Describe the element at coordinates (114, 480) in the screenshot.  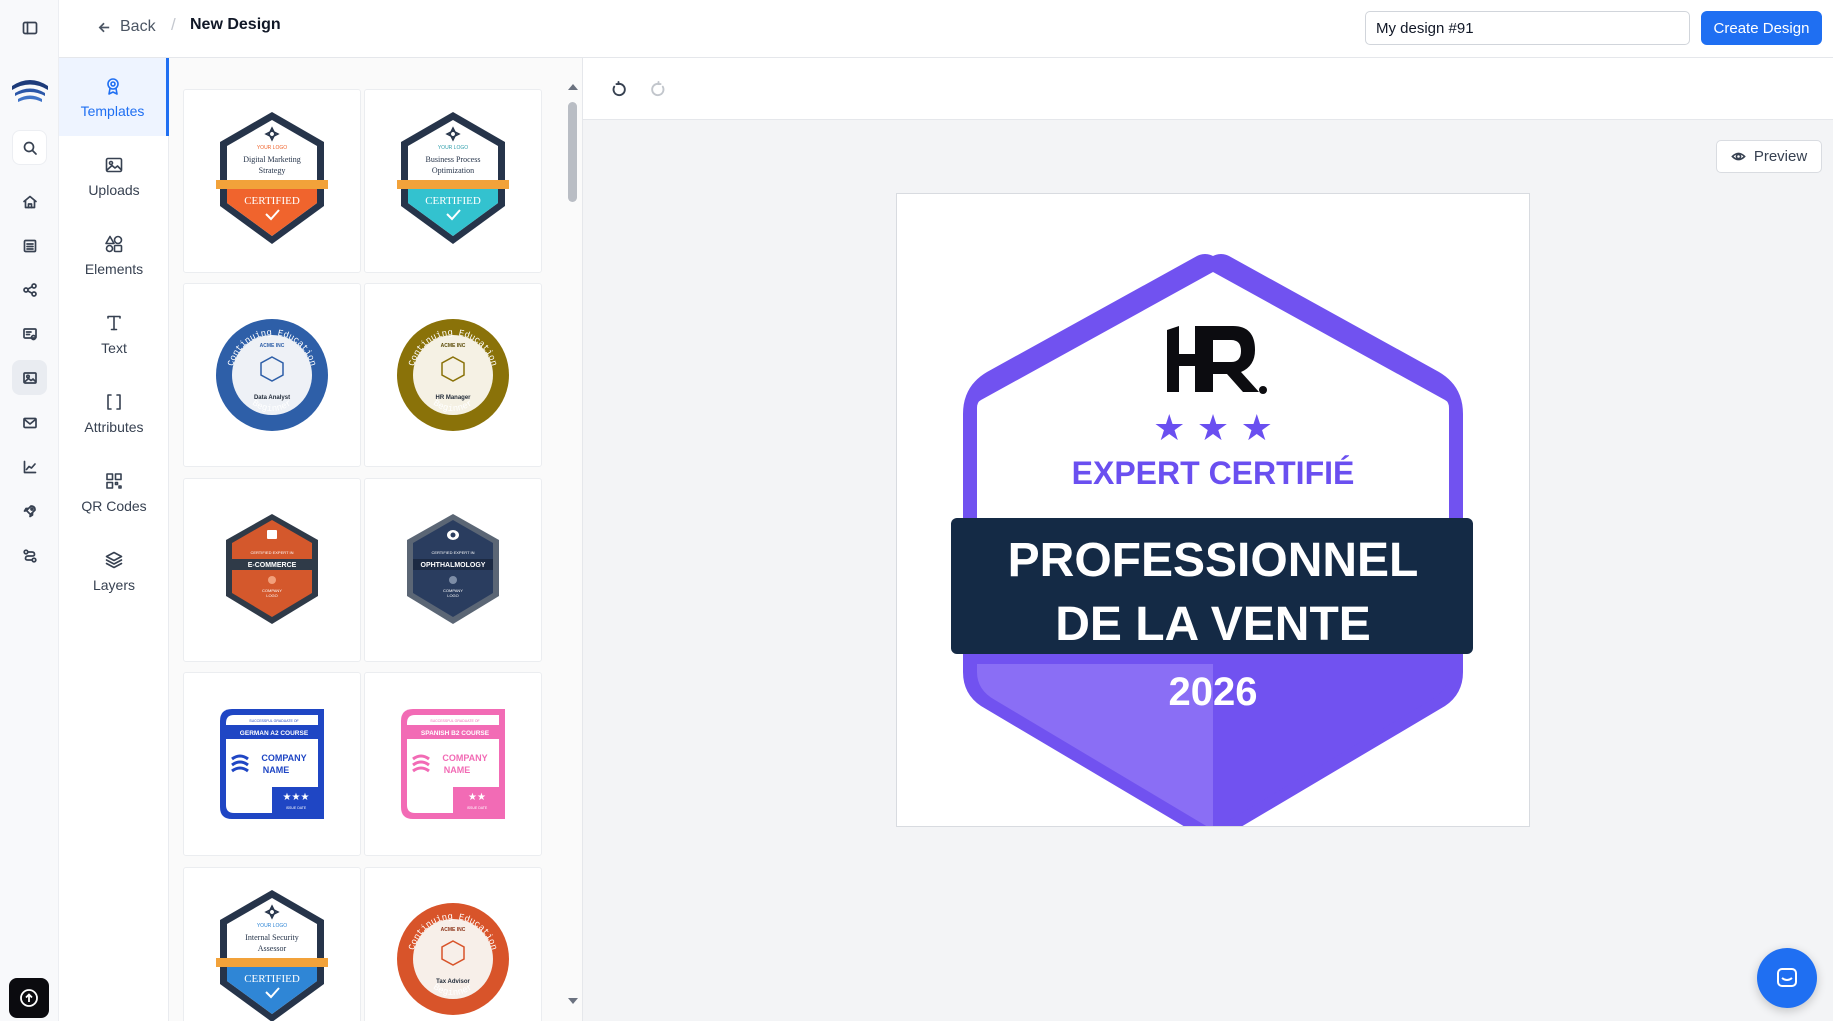
I see `qr-icon` at that location.